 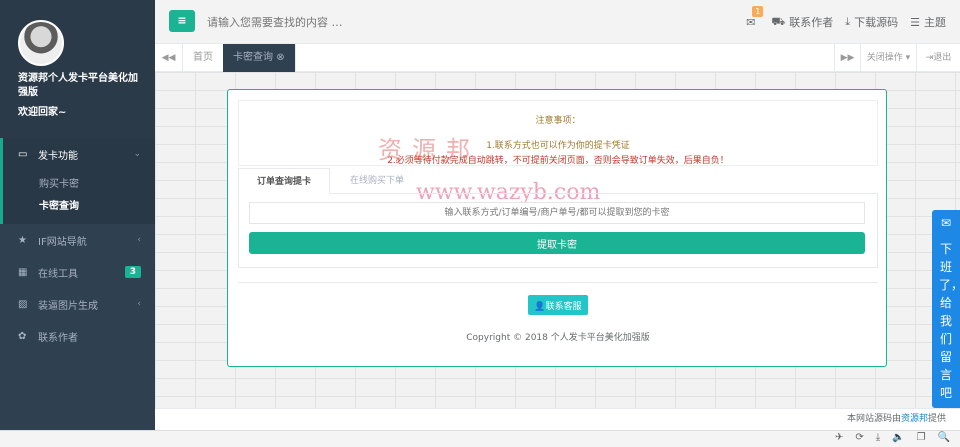 What do you see at coordinates (357, 22) in the screenshot?
I see `search-input` at bounding box center [357, 22].